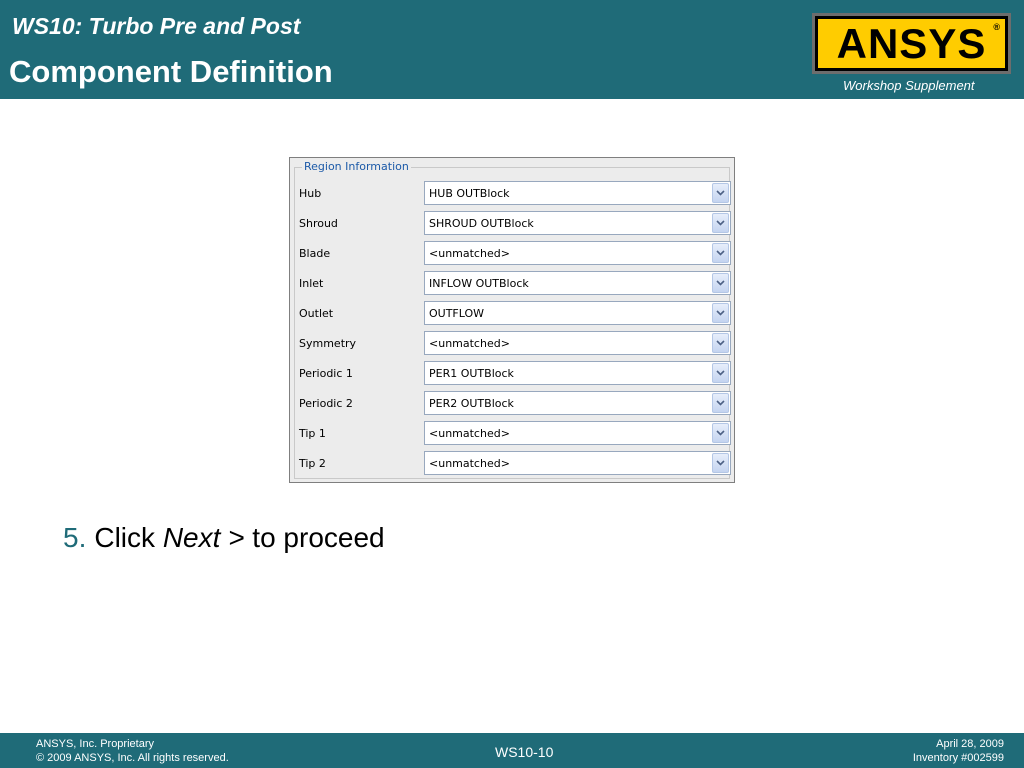 The image size is (1024, 768). Describe the element at coordinates (203, 537) in the screenshot. I see `step-emphasis: Next >` at that location.